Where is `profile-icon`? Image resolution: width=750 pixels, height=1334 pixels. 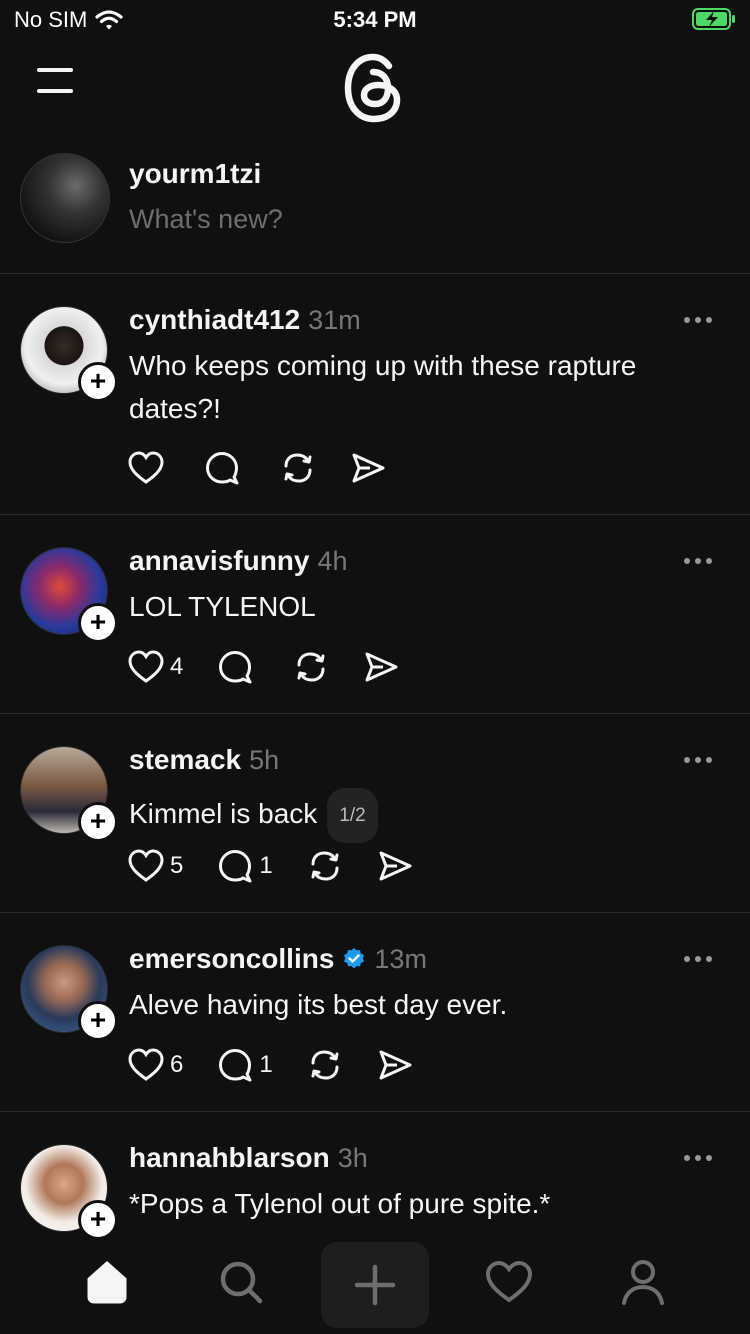
profile-icon is located at coordinates (643, 1282).